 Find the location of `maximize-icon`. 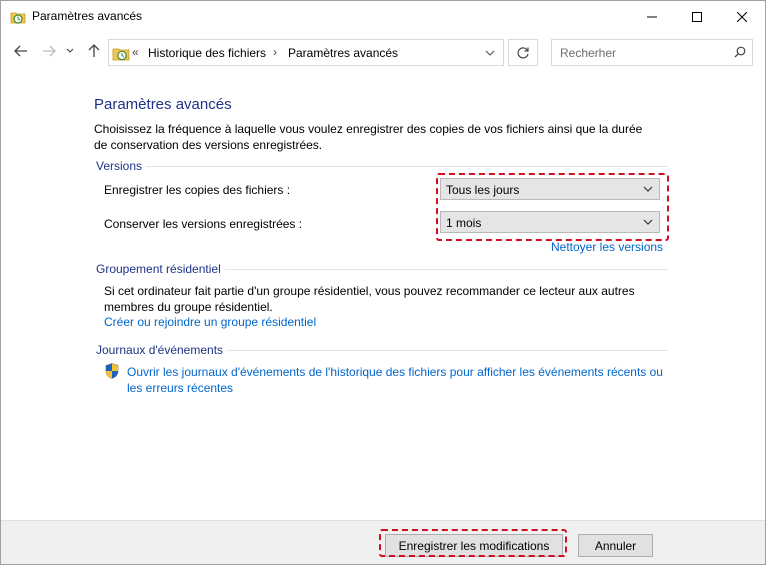

maximize-icon is located at coordinates (697, 16).